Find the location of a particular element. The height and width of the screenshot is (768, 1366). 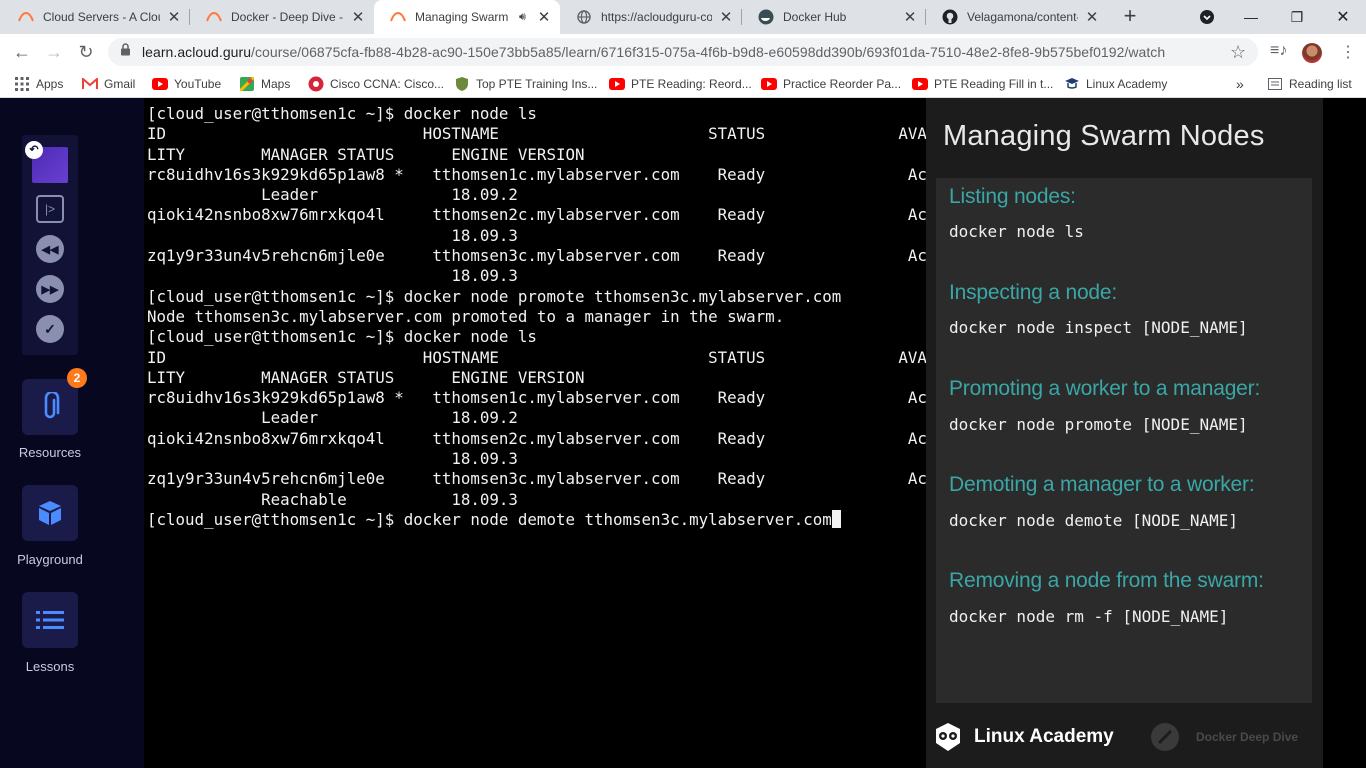

more-menu-icon: ⋮ is located at coordinates (1348, 52).